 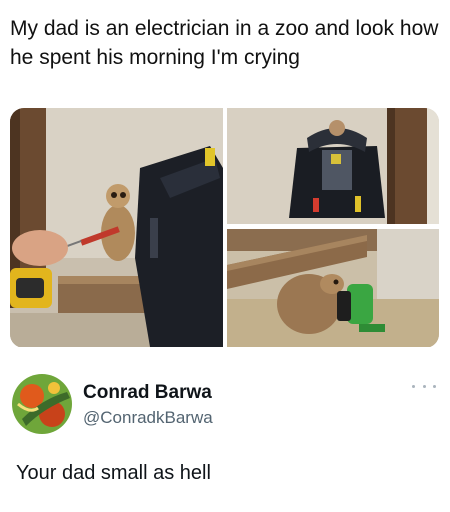 I want to click on user-handle: @ConradkBarwa, so click(x=148, y=418).